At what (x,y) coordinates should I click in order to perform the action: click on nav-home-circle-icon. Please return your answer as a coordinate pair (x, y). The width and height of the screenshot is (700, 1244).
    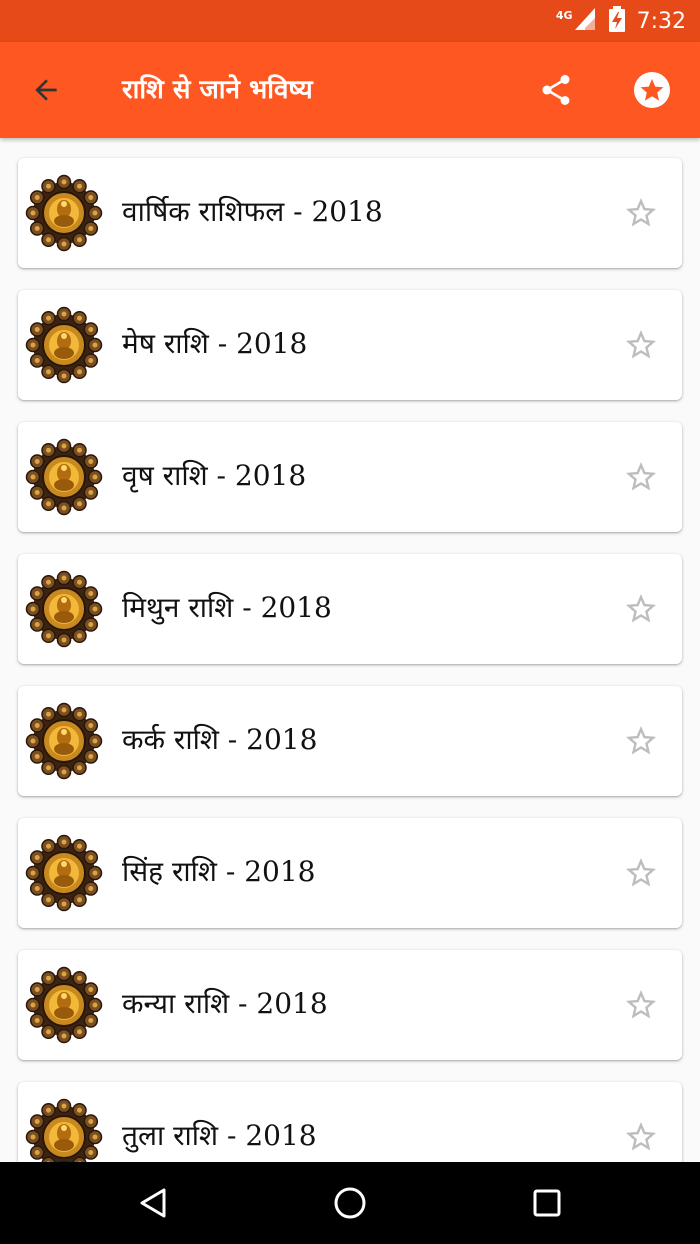
    Looking at the image, I should click on (350, 1203).